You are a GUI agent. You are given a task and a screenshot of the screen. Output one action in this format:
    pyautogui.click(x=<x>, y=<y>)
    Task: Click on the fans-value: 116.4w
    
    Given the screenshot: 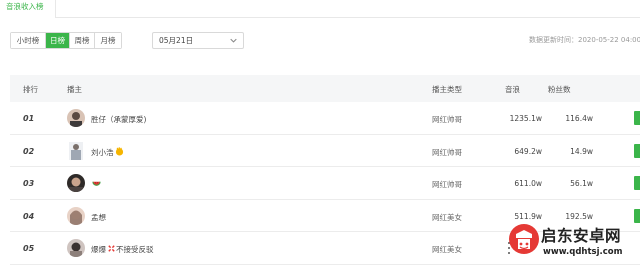 What is the action you would take?
    pyautogui.click(x=579, y=118)
    